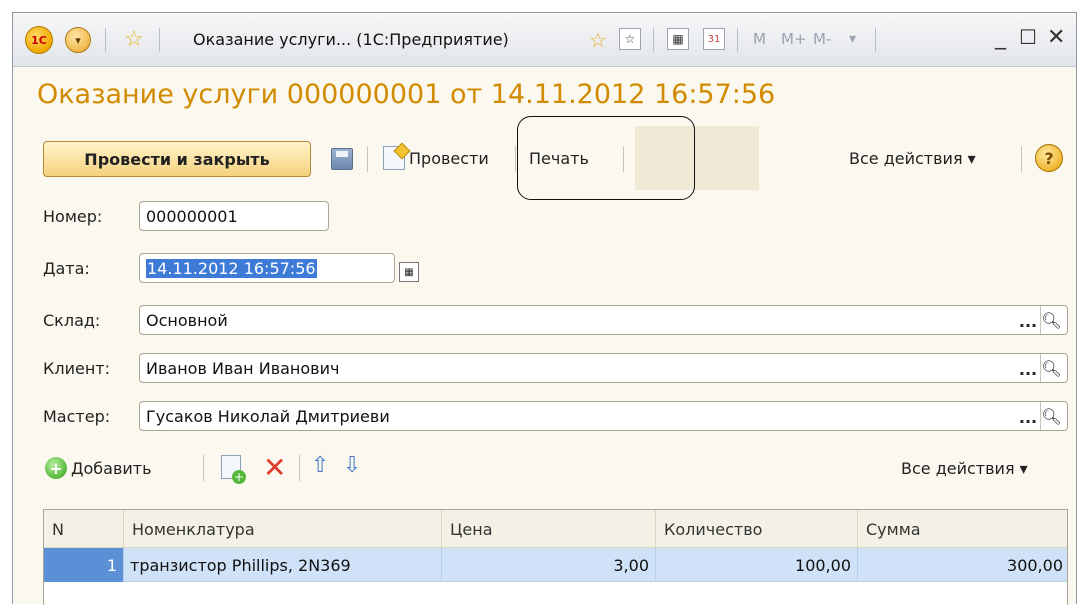  Describe the element at coordinates (409, 272) in the screenshot. I see `calendar-picker-icon: ▦` at that location.